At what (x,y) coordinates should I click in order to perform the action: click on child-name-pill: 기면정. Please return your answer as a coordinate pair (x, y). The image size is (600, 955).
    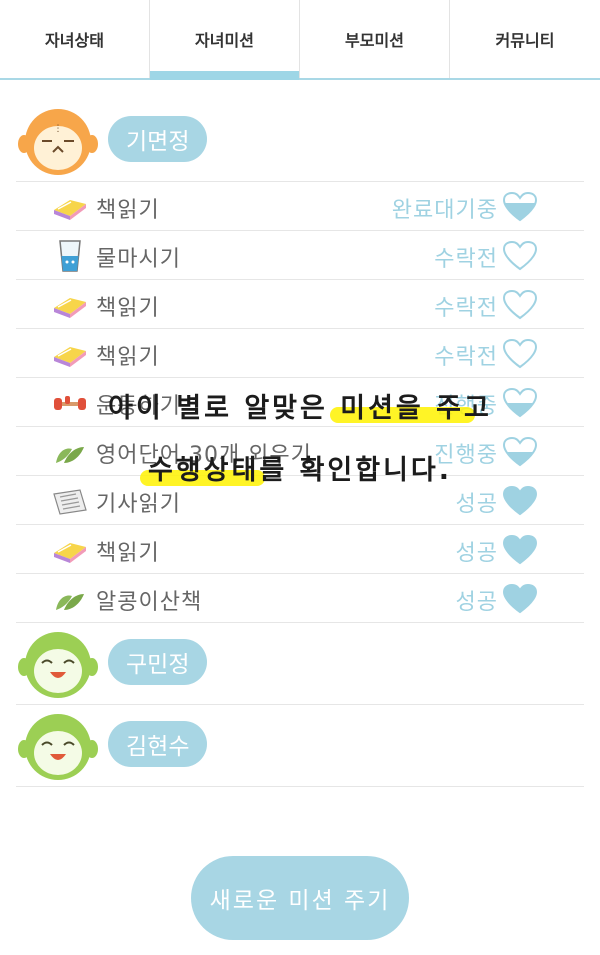
    Looking at the image, I should click on (158, 139).